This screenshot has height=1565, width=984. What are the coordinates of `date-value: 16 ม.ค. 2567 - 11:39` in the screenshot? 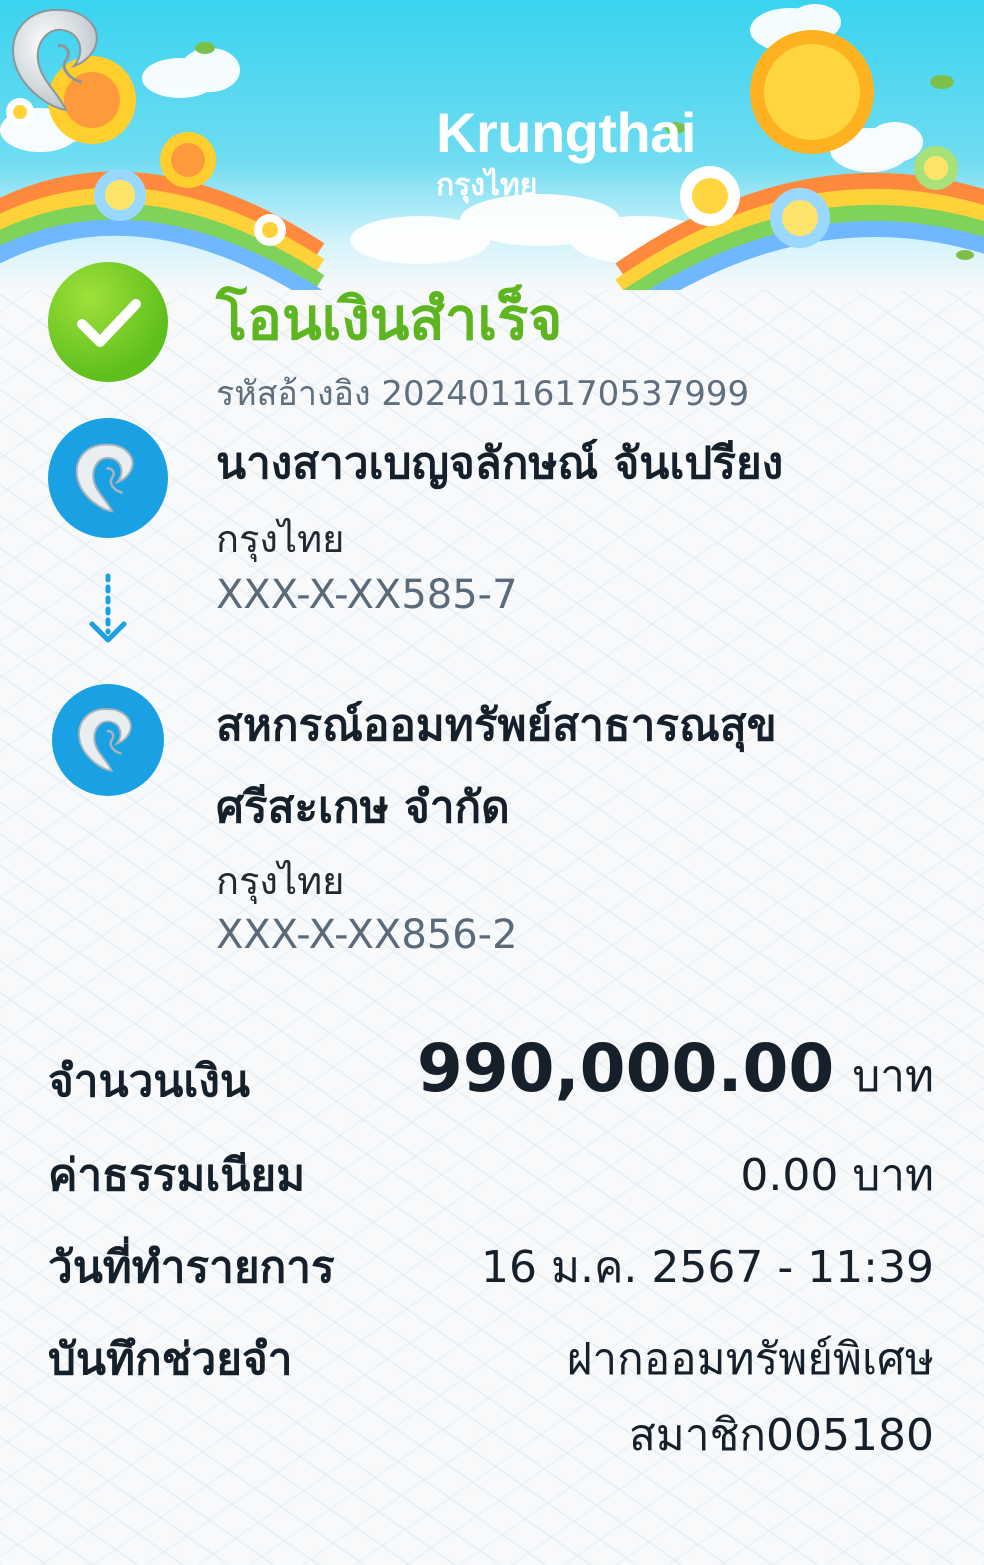 It's located at (707, 1267).